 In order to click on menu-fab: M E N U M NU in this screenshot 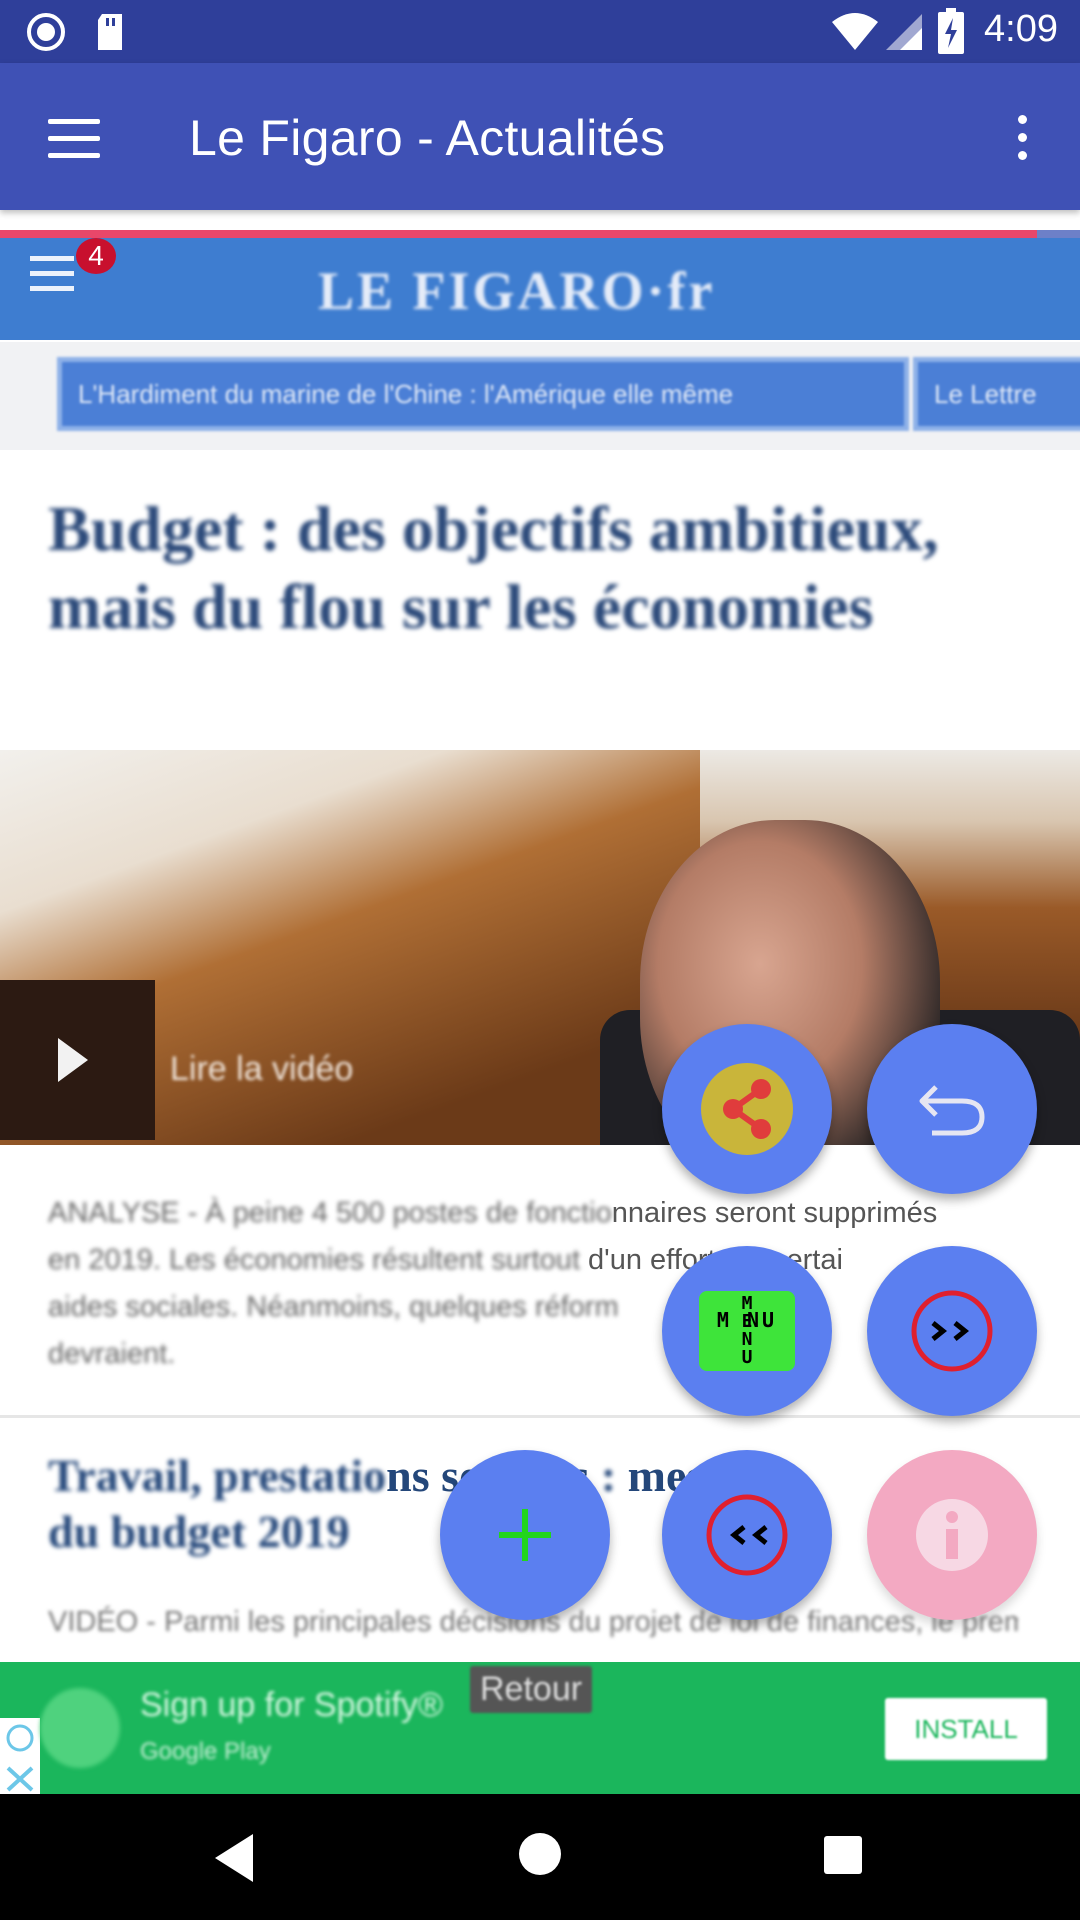, I will do `click(747, 1331)`.